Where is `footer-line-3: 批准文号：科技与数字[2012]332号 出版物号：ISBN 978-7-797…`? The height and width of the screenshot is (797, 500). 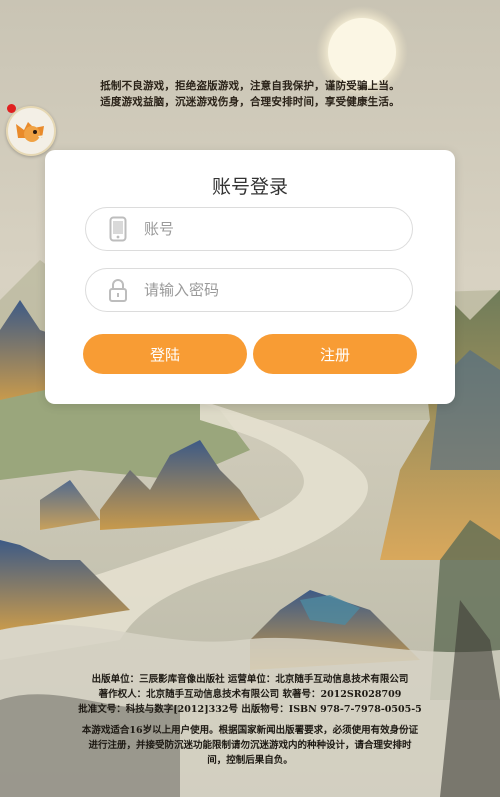 footer-line-3: 批准文号：科技与数字[2012]332号 出版物号：ISBN 978-7-797… is located at coordinates (250, 709).